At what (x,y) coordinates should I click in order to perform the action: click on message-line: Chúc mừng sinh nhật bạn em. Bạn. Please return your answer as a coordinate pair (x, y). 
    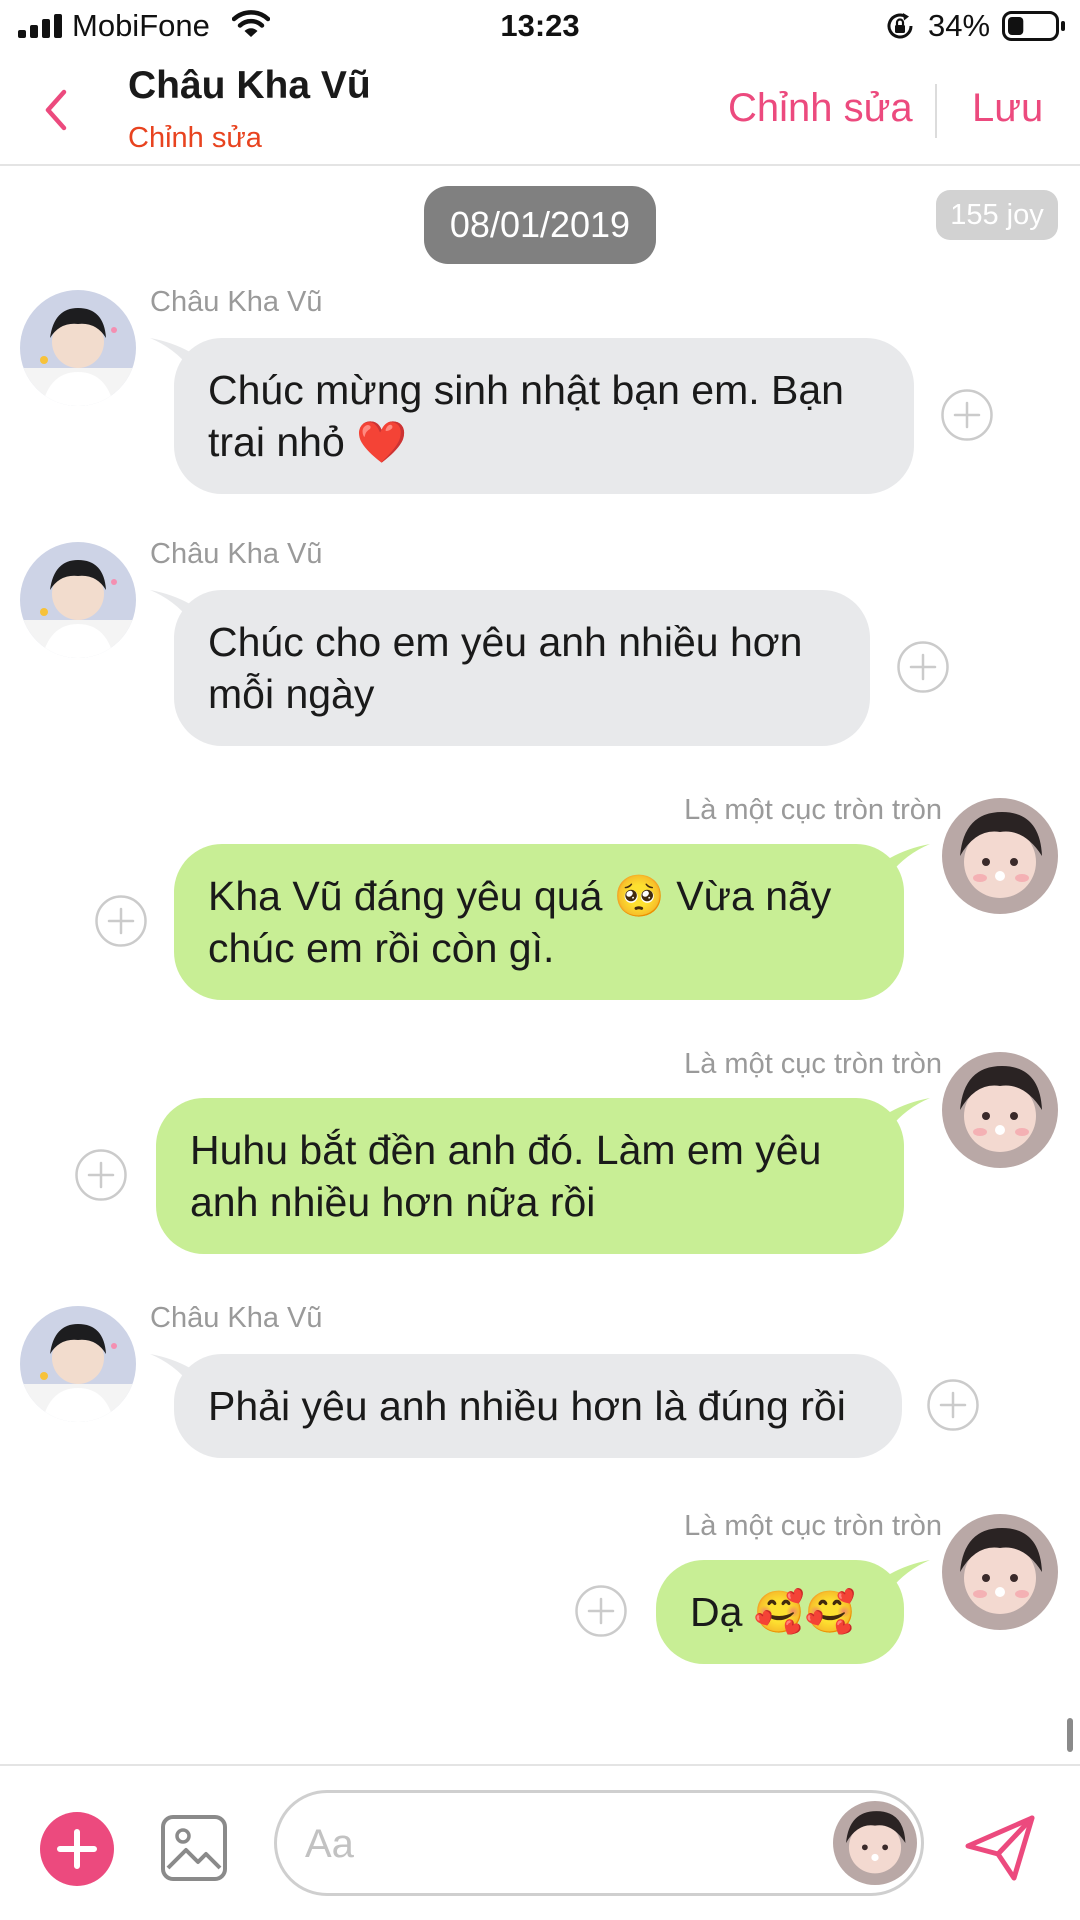
    Looking at the image, I should click on (526, 390).